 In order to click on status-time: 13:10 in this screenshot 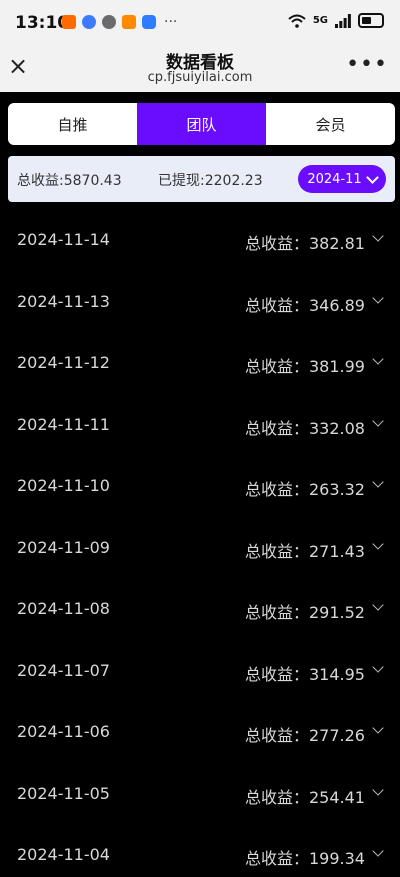, I will do `click(42, 23)`.